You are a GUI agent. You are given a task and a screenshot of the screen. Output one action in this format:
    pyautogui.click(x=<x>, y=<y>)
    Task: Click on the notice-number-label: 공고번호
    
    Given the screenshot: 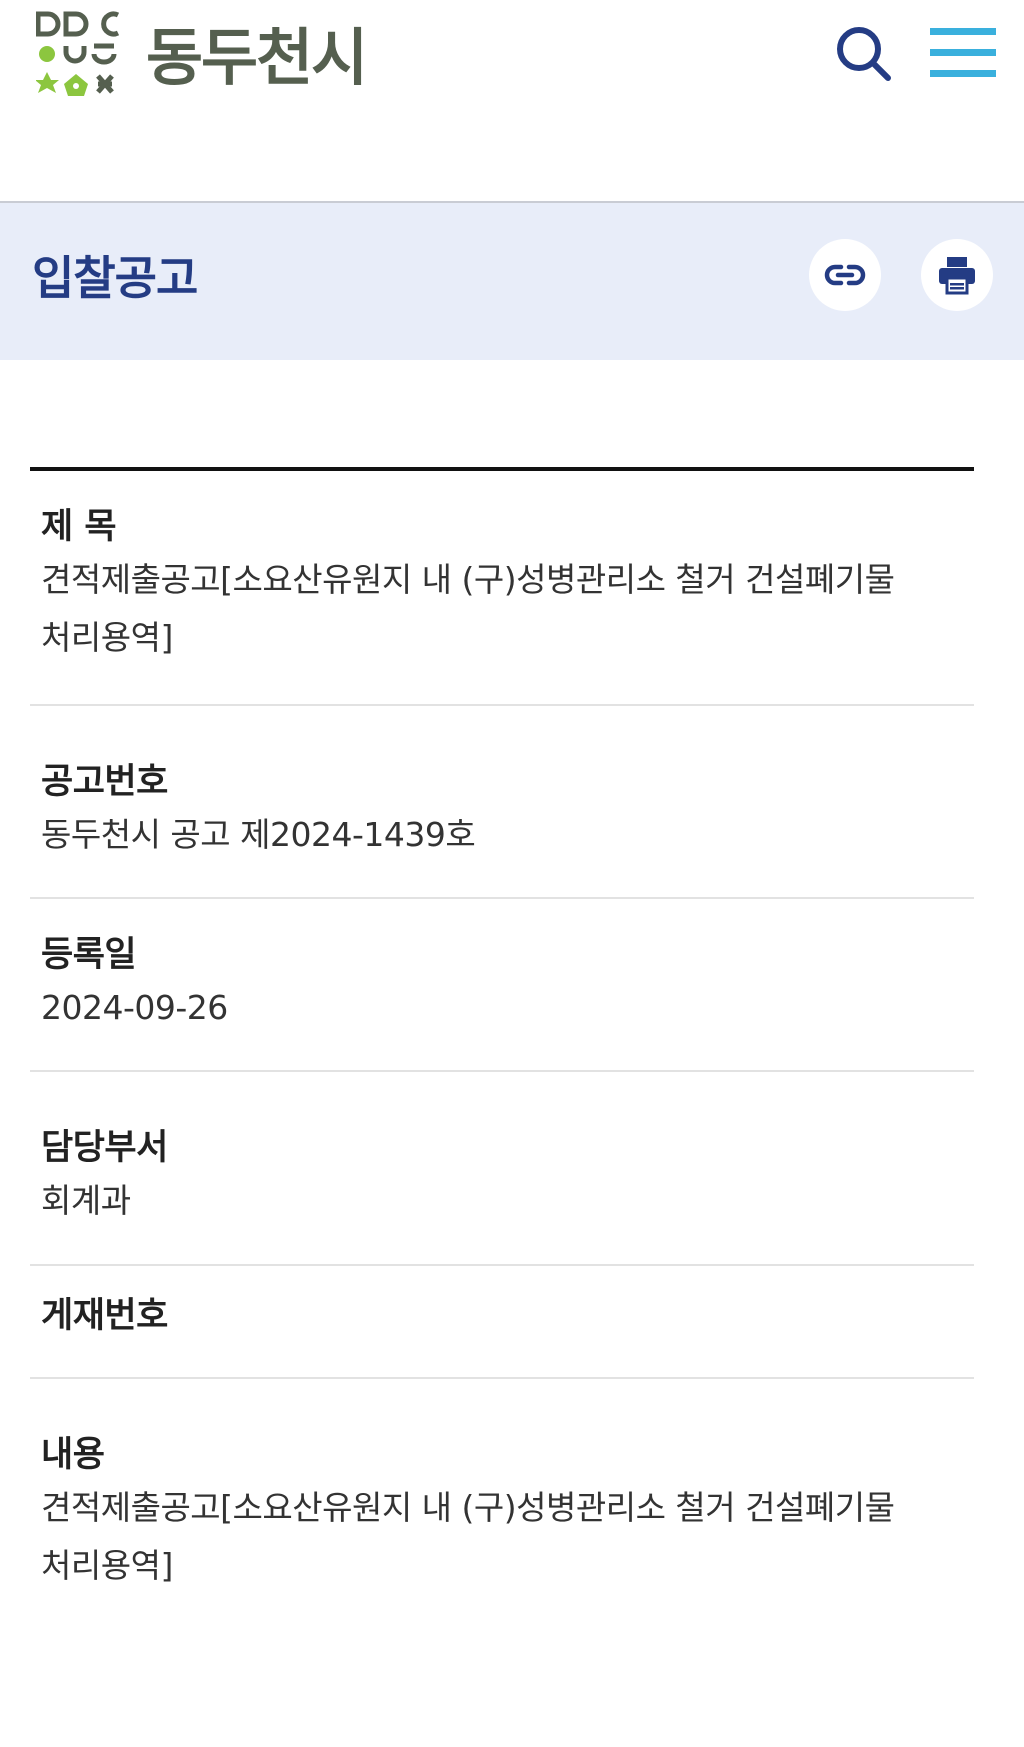 What is the action you would take?
    pyautogui.click(x=104, y=782)
    